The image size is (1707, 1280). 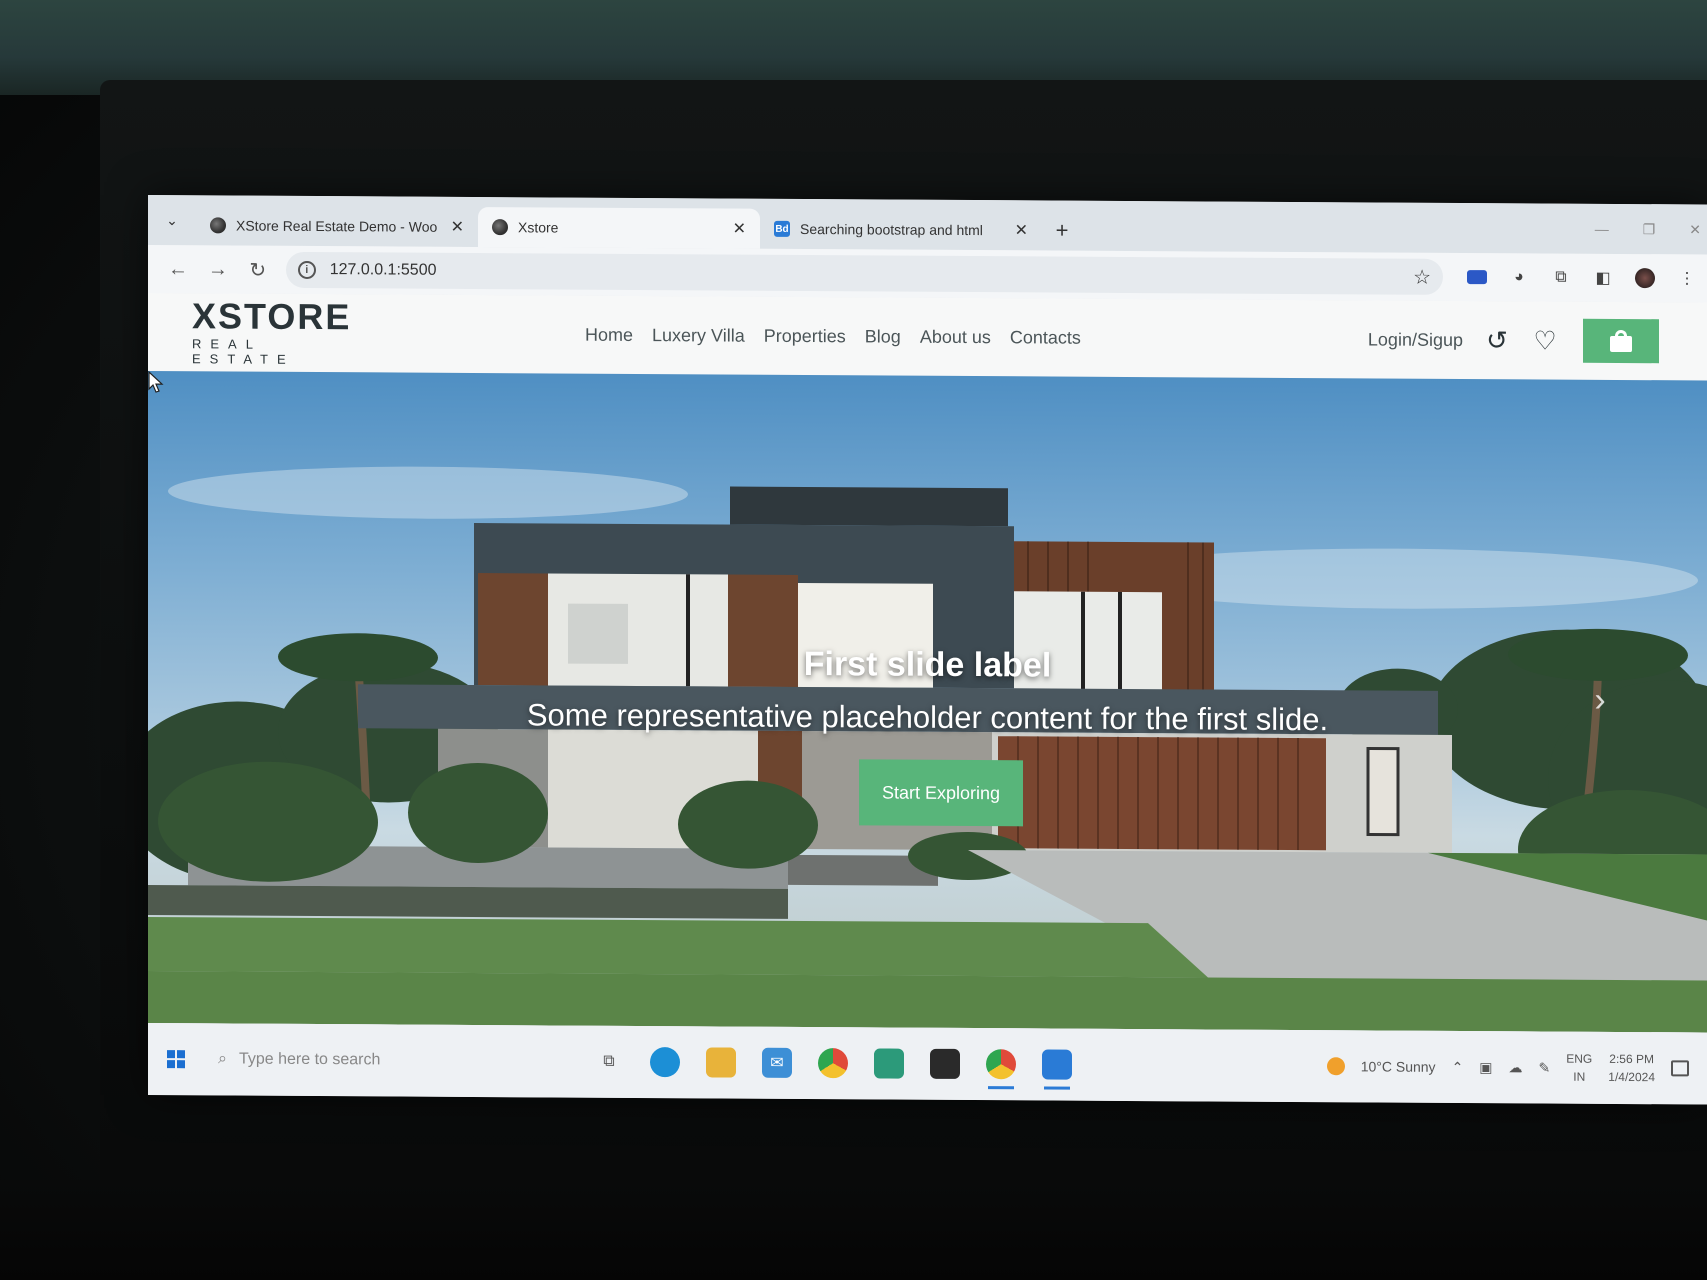 I want to click on task-view-icon: ⧉, so click(x=609, y=1062).